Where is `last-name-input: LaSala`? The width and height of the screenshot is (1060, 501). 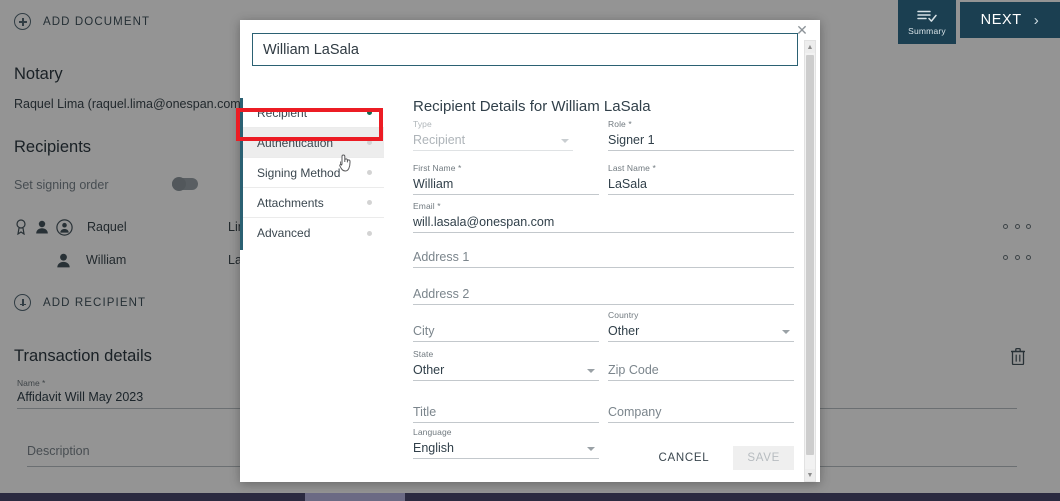 last-name-input: LaSala is located at coordinates (701, 185).